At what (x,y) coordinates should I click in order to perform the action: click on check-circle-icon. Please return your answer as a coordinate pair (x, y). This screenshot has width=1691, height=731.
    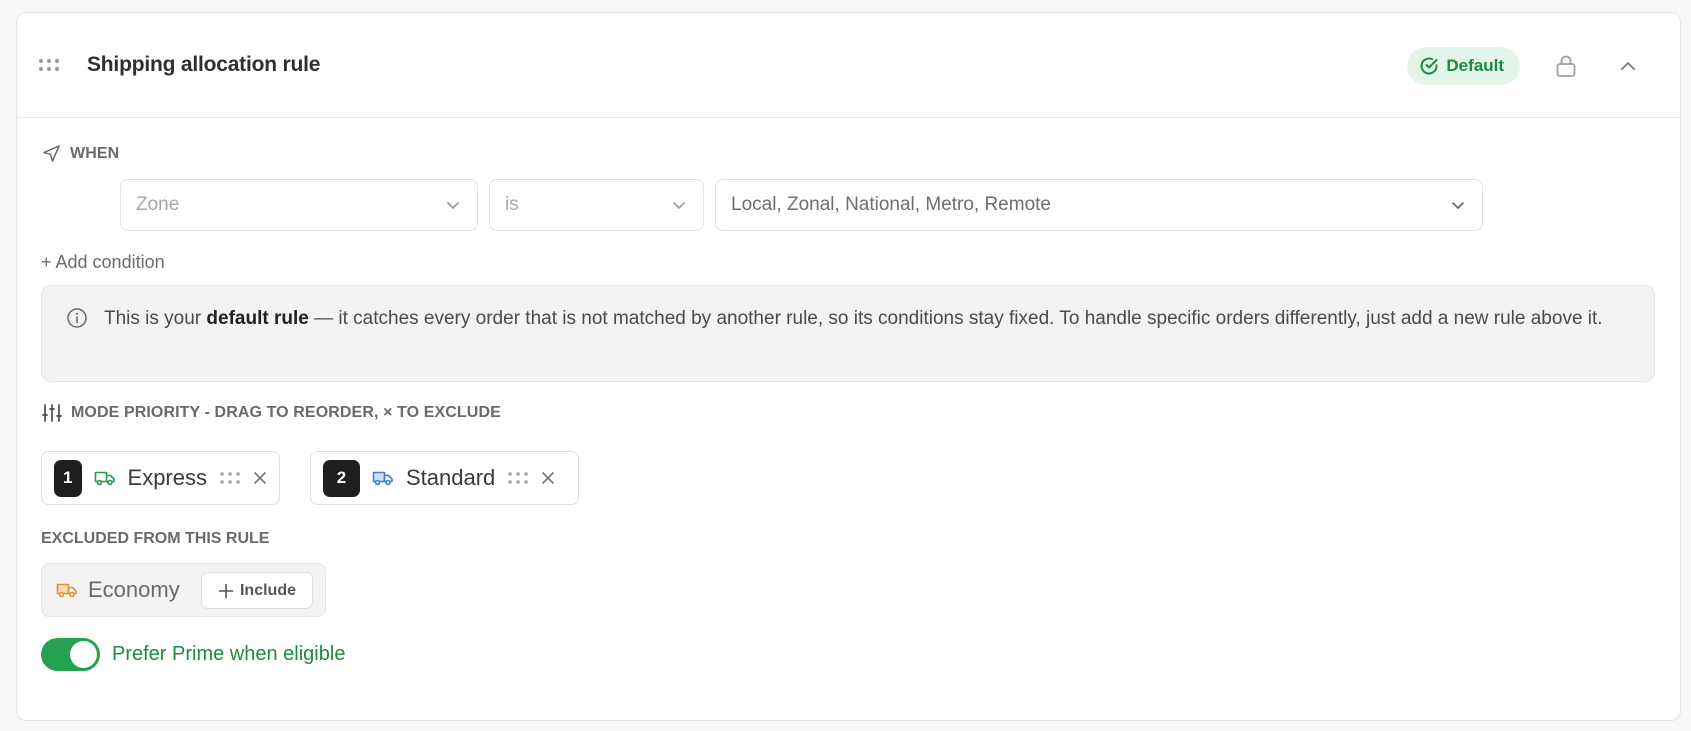
    Looking at the image, I should click on (1429, 66).